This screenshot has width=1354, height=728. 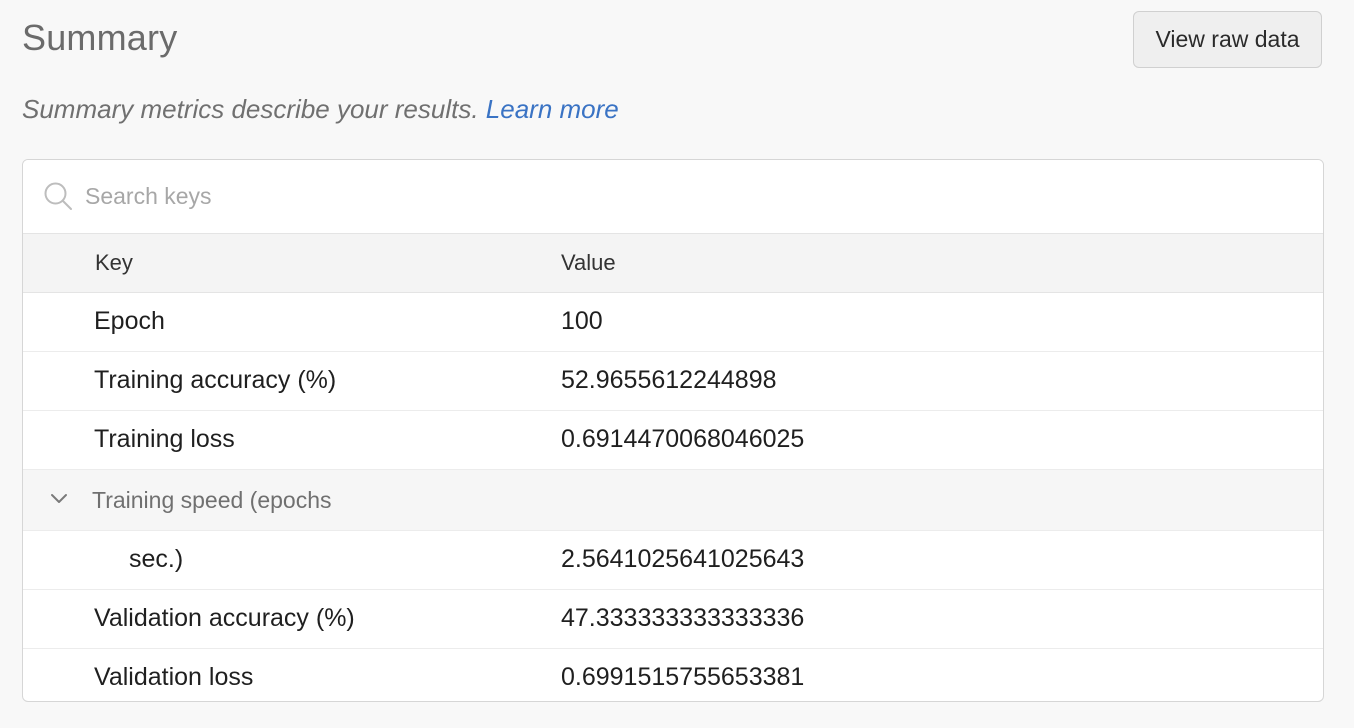 I want to click on column-header-key: Key, so click(x=114, y=262).